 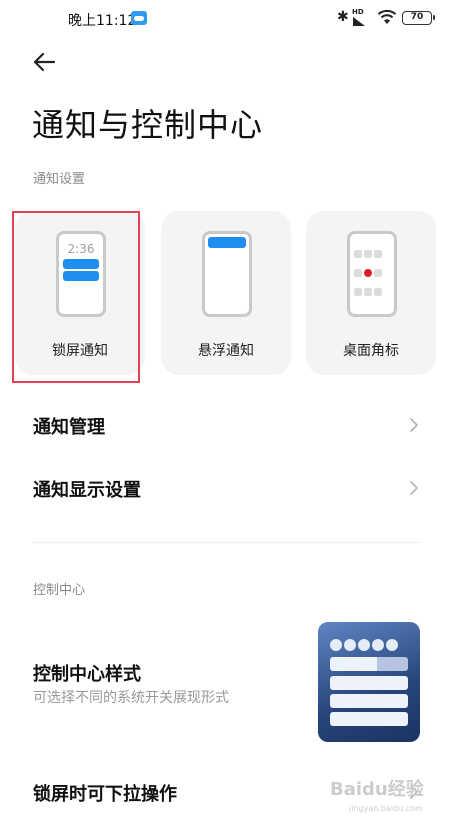 I want to click on brightness-slider-preview, so click(x=369, y=664).